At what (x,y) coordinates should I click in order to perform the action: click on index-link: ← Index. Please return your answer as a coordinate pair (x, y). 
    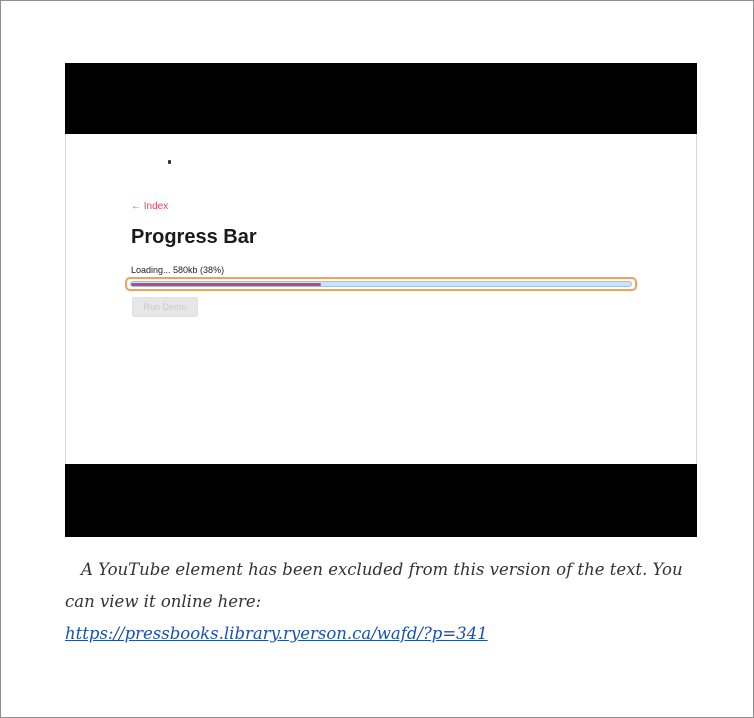
    Looking at the image, I should click on (150, 206).